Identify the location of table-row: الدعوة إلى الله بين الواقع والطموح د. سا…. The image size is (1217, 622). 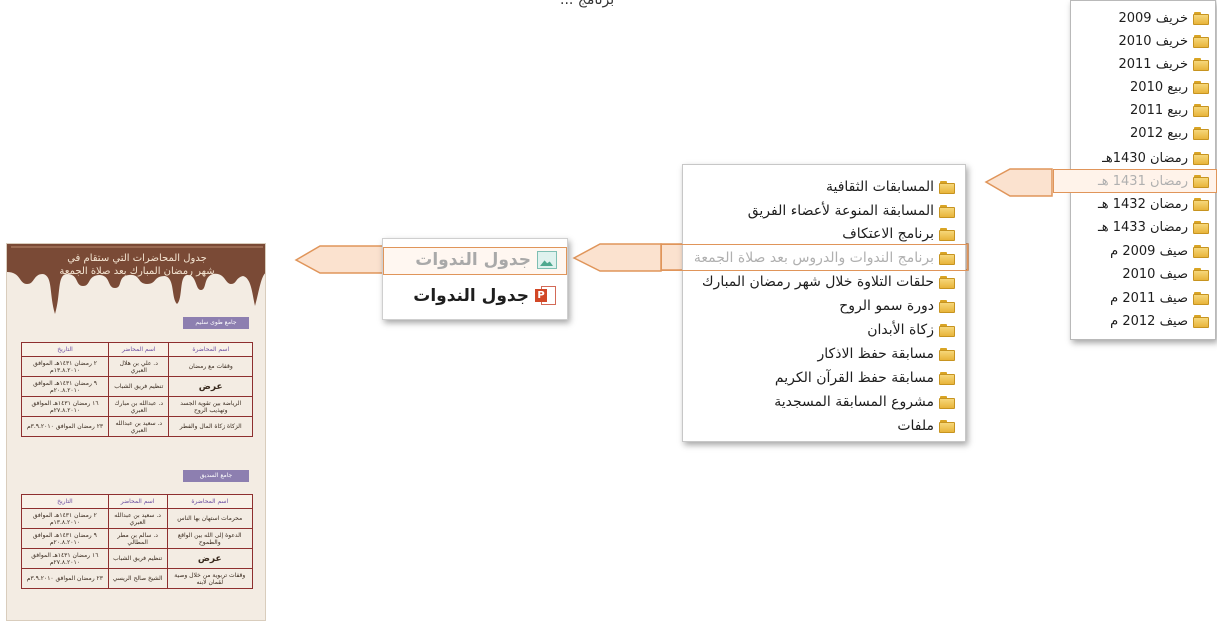
(137, 538).